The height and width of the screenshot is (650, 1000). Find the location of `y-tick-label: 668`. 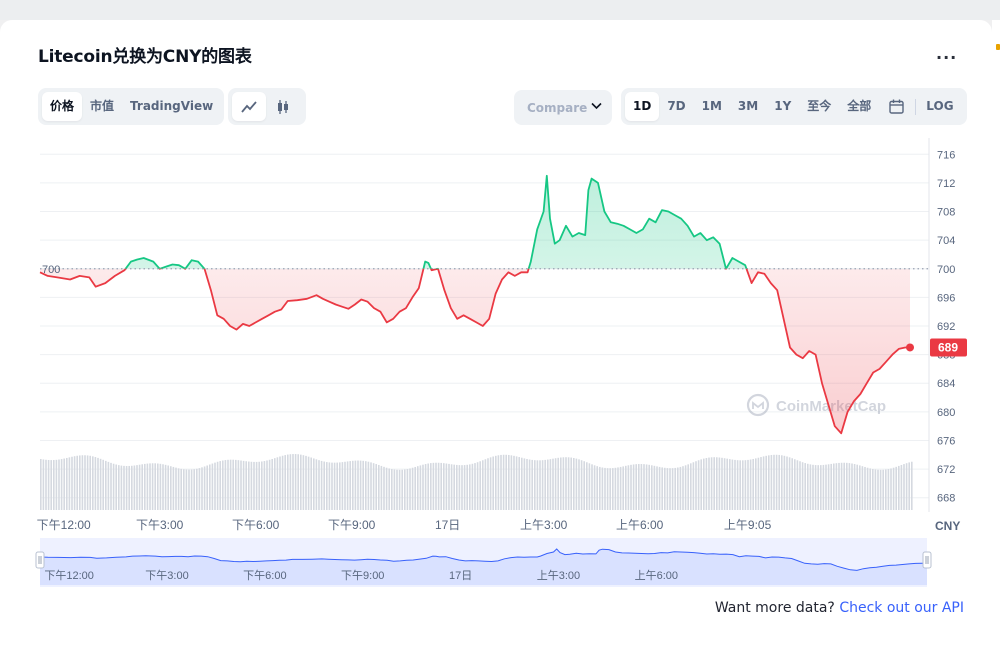

y-tick-label: 668 is located at coordinates (946, 499).